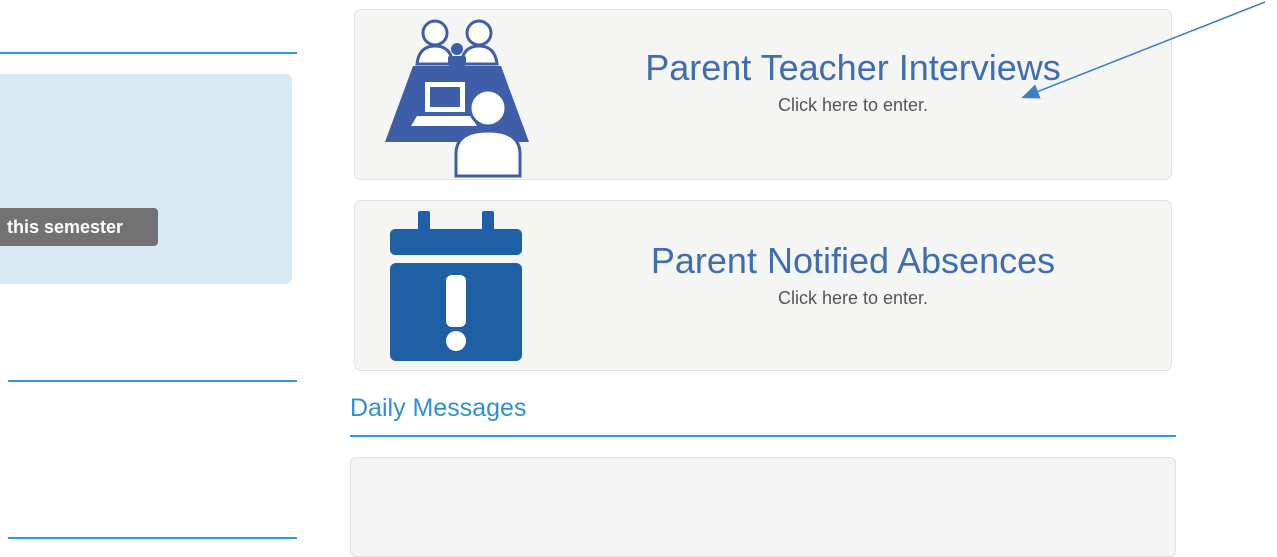  I want to click on daily-messages-box, so click(763, 507).